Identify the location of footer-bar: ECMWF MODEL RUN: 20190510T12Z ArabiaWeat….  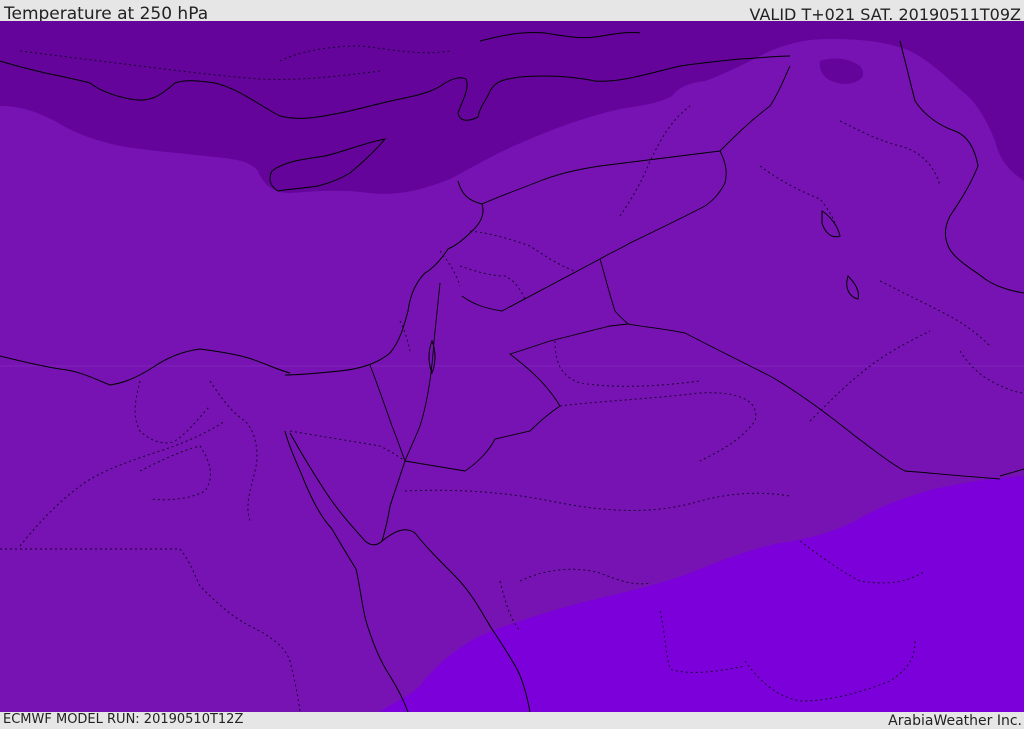
(512, 720).